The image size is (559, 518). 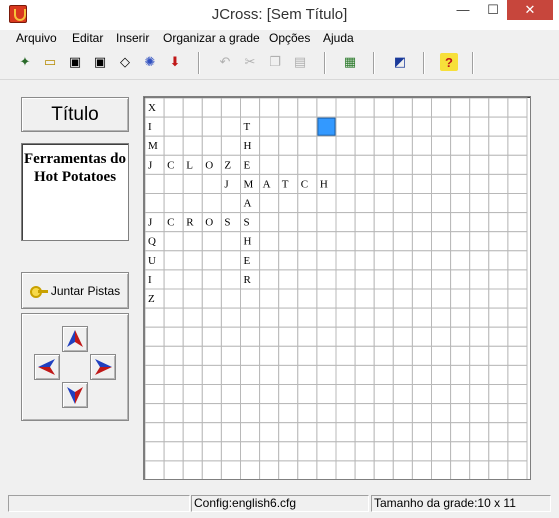 I want to click on web-page-icon: ✺, so click(x=150, y=62).